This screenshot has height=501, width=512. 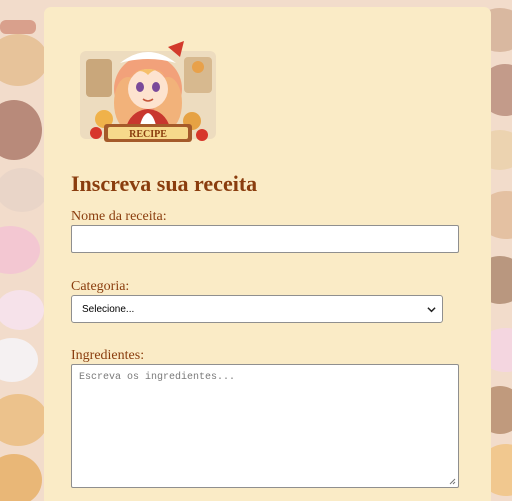 What do you see at coordinates (265, 239) in the screenshot?
I see `recipe-name-input` at bounding box center [265, 239].